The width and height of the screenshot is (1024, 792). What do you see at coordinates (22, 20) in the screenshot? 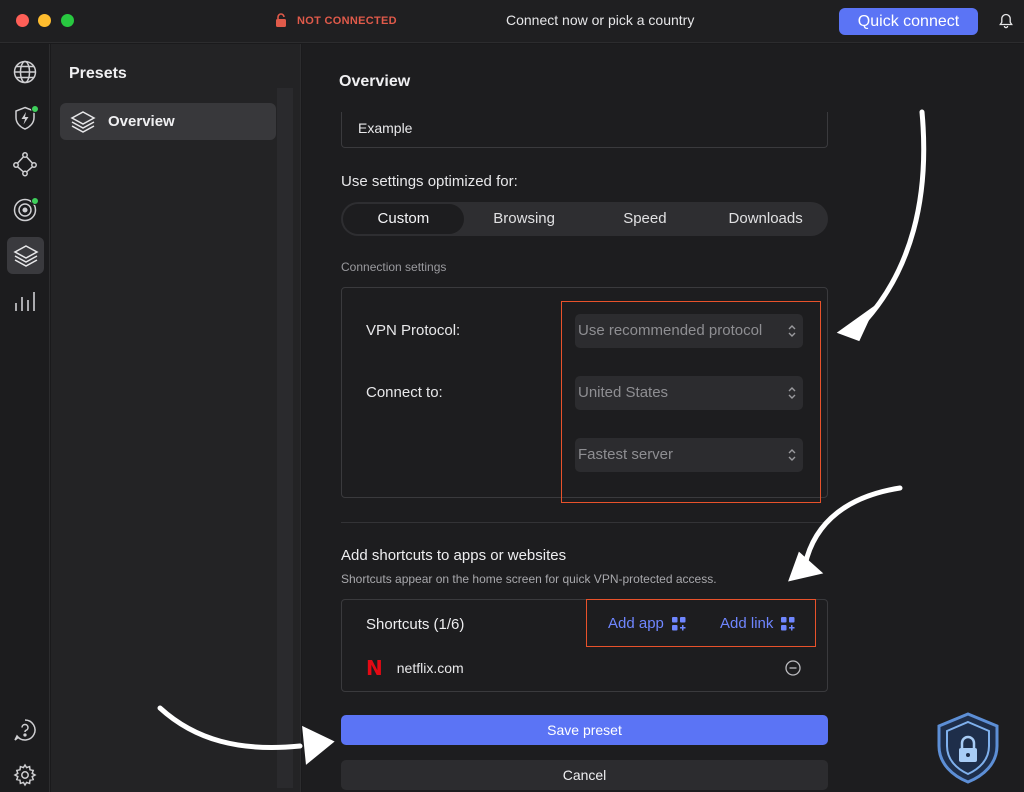
I see `close-window-button` at bounding box center [22, 20].